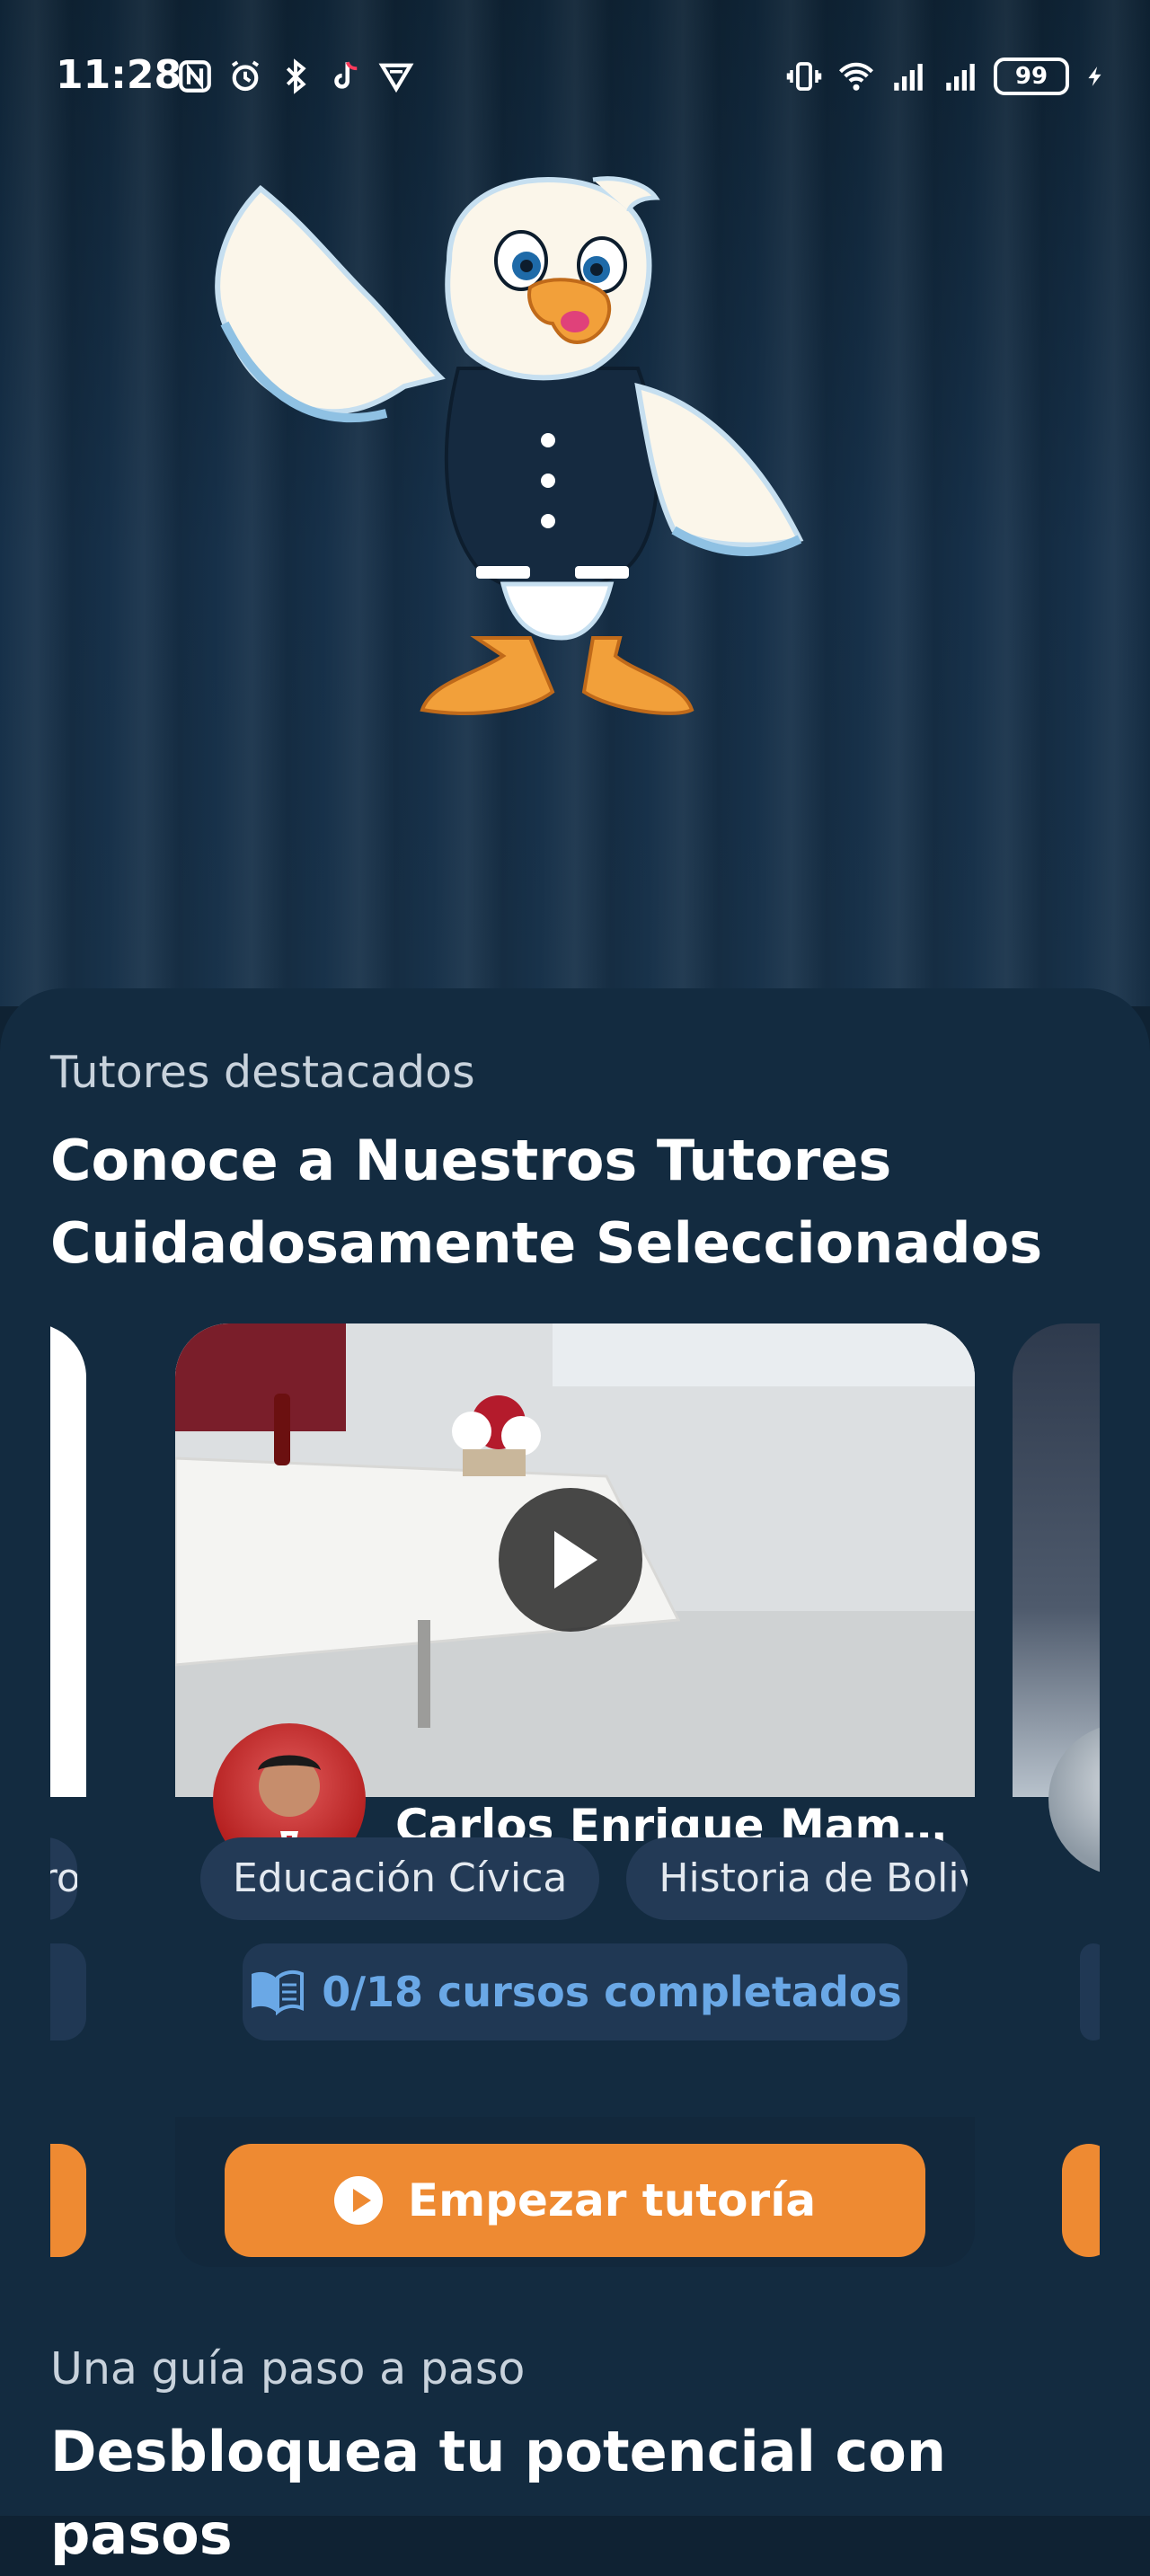 The image size is (1150, 2576). What do you see at coordinates (797, 1878) in the screenshot?
I see `tutor-subject-chip: Historia de Boliv` at bounding box center [797, 1878].